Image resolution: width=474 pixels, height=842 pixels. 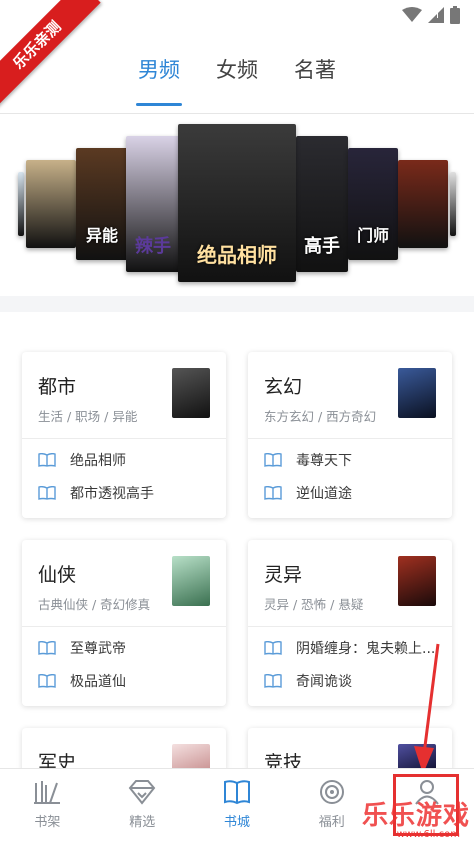 What do you see at coordinates (47, 805) in the screenshot?
I see `nav-bookshelf: 书架` at bounding box center [47, 805].